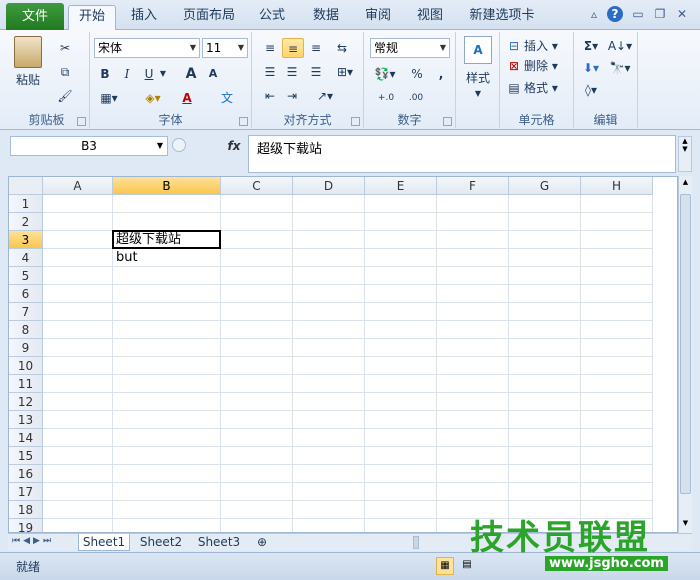 This screenshot has width=700, height=580. Describe the element at coordinates (514, 88) in the screenshot. I see `format-cells-icon: ▤` at that location.